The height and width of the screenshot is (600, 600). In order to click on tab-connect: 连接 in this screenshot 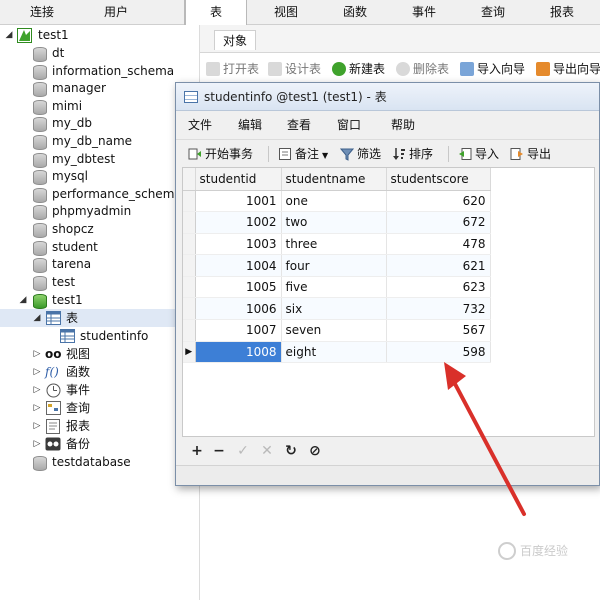, I will do `click(42, 12)`.